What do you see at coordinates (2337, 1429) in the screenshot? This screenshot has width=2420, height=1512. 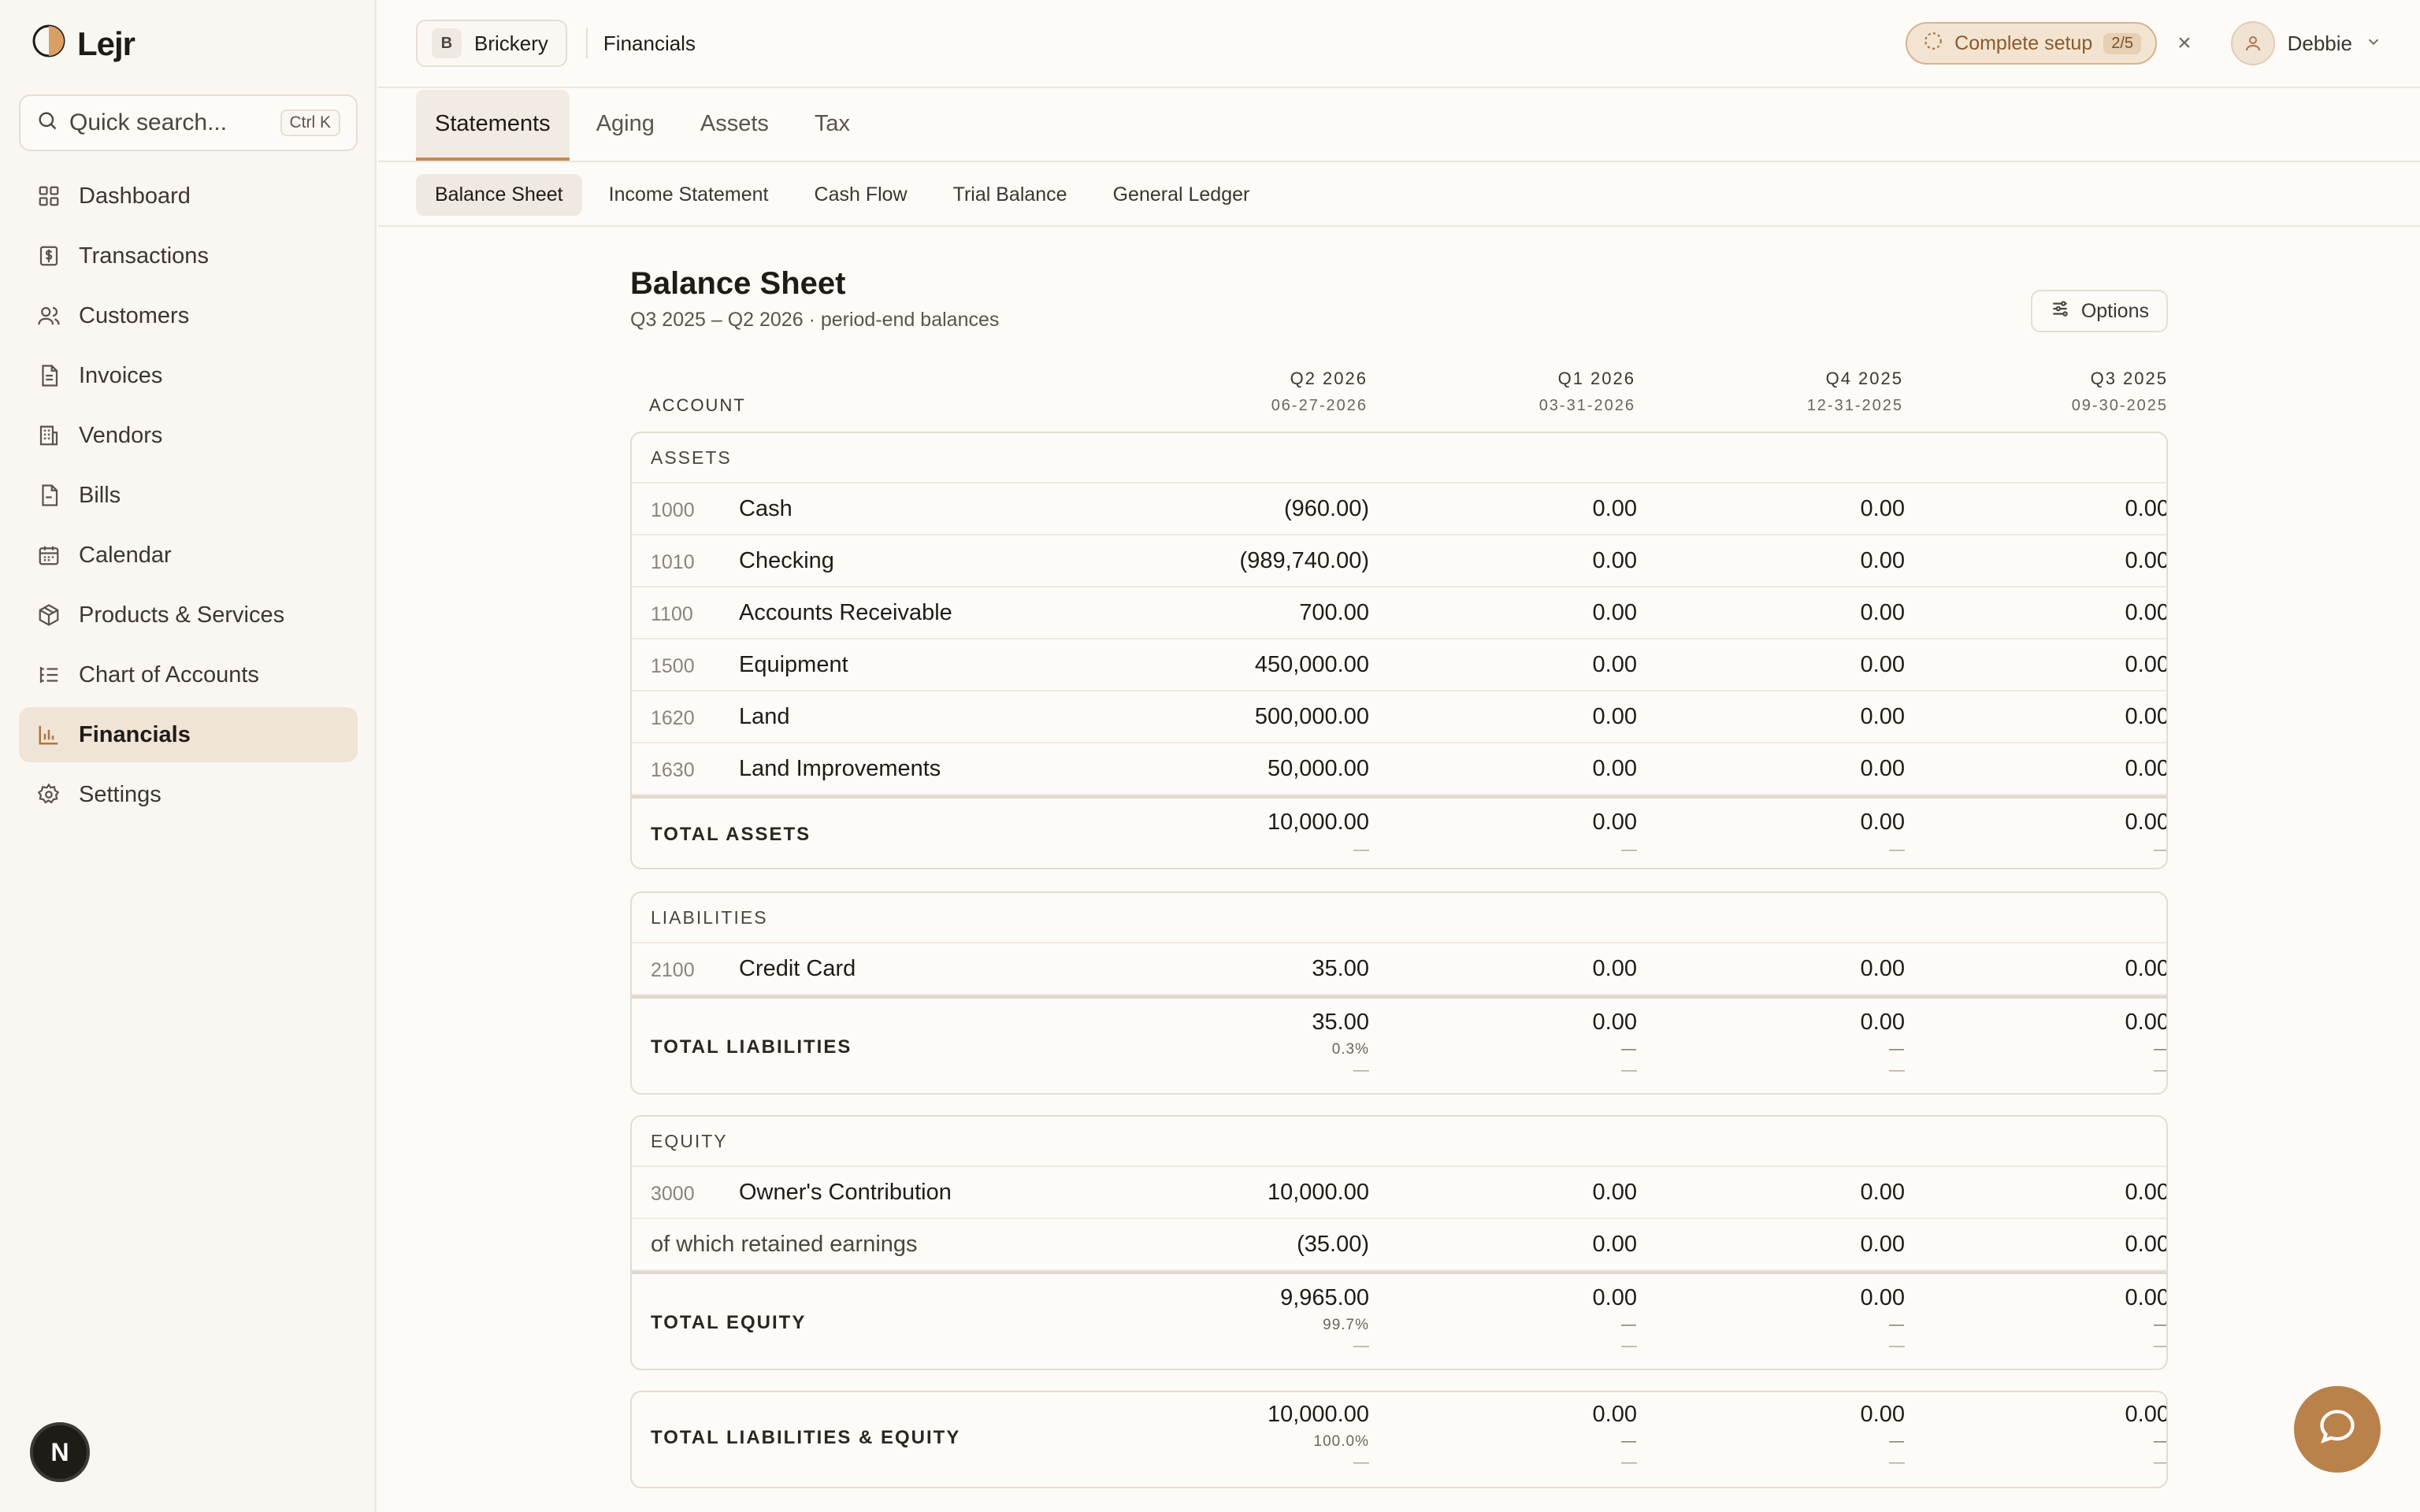 I see `chat-button` at bounding box center [2337, 1429].